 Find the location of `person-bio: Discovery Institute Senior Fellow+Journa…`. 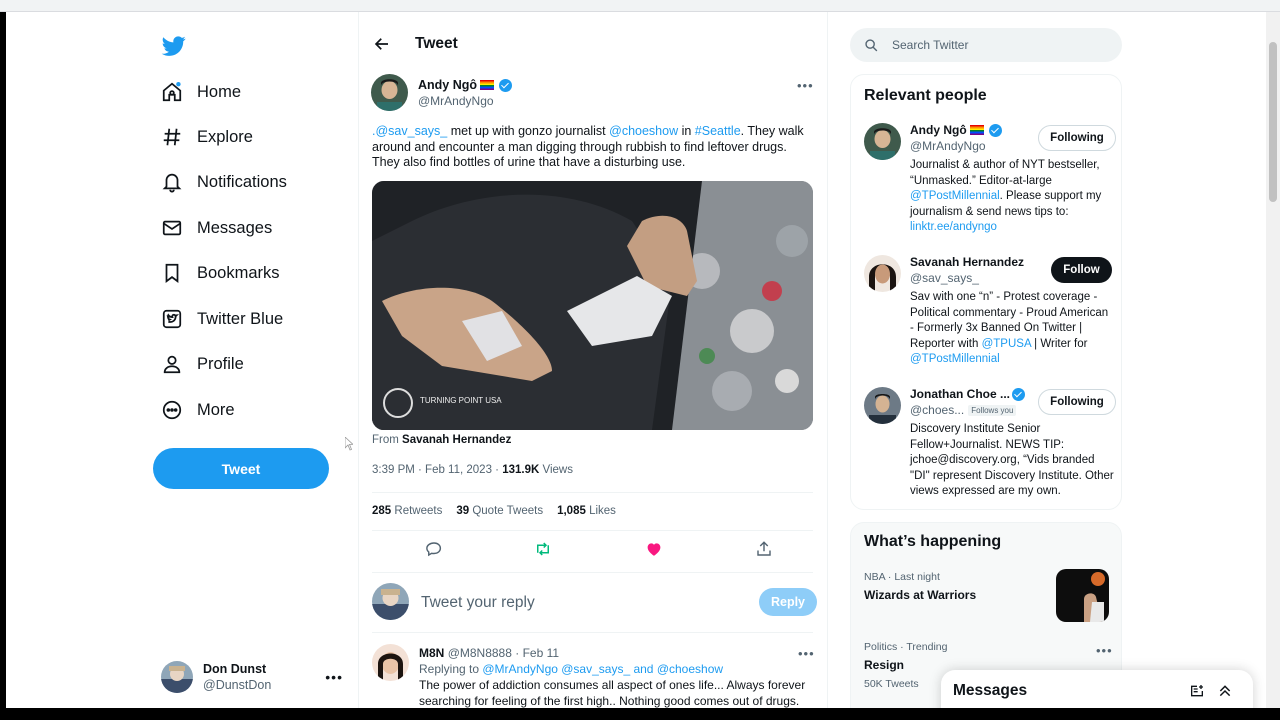

person-bio: Discovery Institute Senior Fellow+Journa… is located at coordinates (1012, 460).